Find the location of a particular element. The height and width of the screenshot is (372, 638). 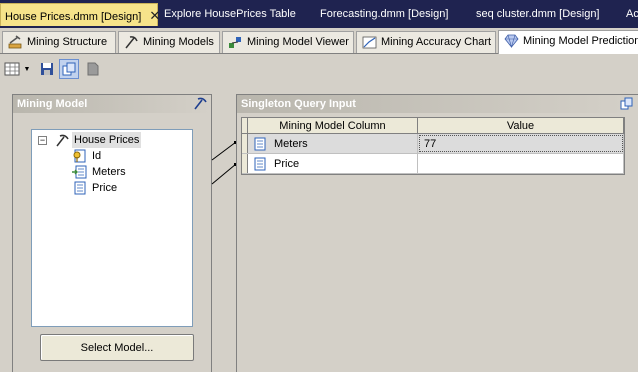

tab-mining-model-viewer: Mining Model Viewer is located at coordinates (288, 42).